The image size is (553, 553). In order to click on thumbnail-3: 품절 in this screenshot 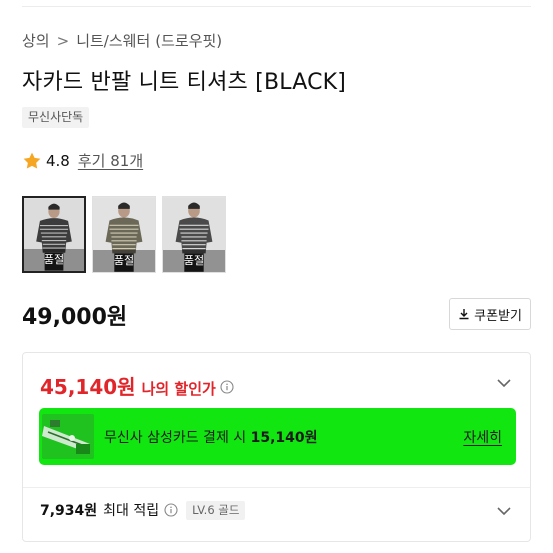, I will do `click(194, 234)`.